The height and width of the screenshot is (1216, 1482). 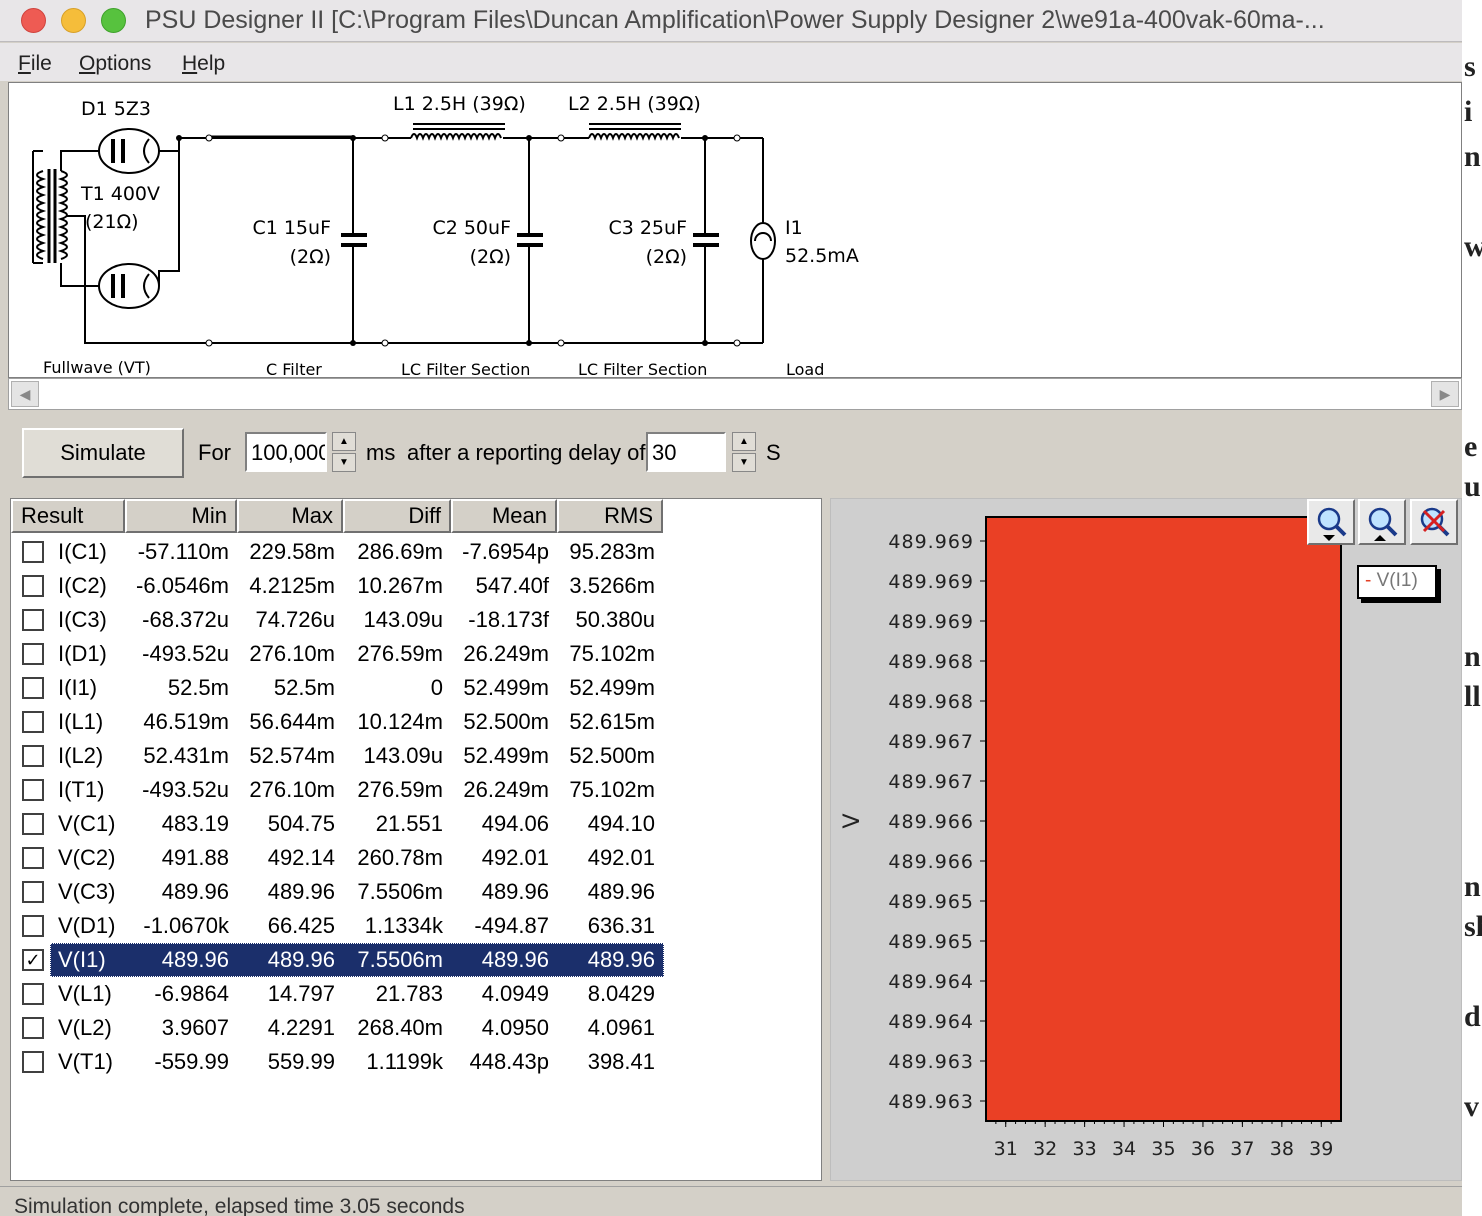 What do you see at coordinates (286, 452) in the screenshot?
I see `duration-input: 100,000` at bounding box center [286, 452].